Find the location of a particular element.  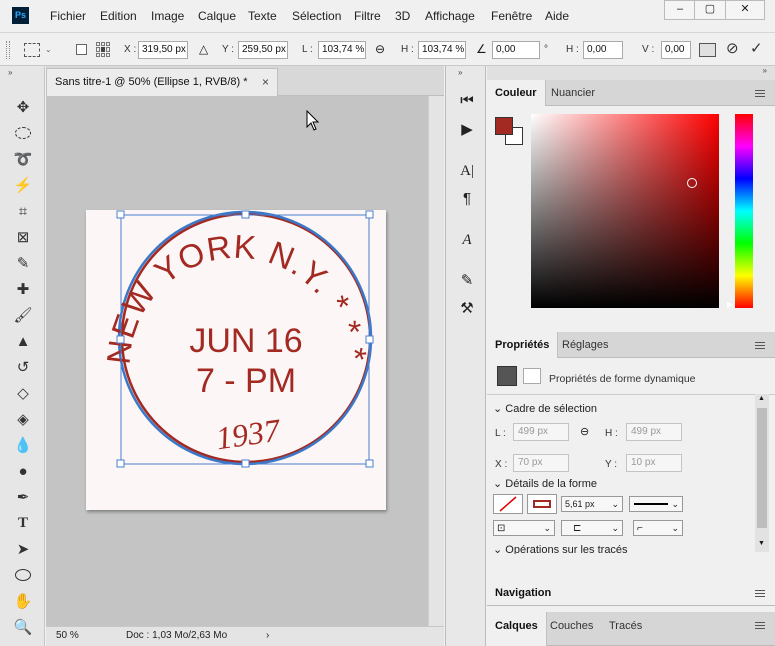

elliptical-marquee-tool-icon is located at coordinates (23, 133).